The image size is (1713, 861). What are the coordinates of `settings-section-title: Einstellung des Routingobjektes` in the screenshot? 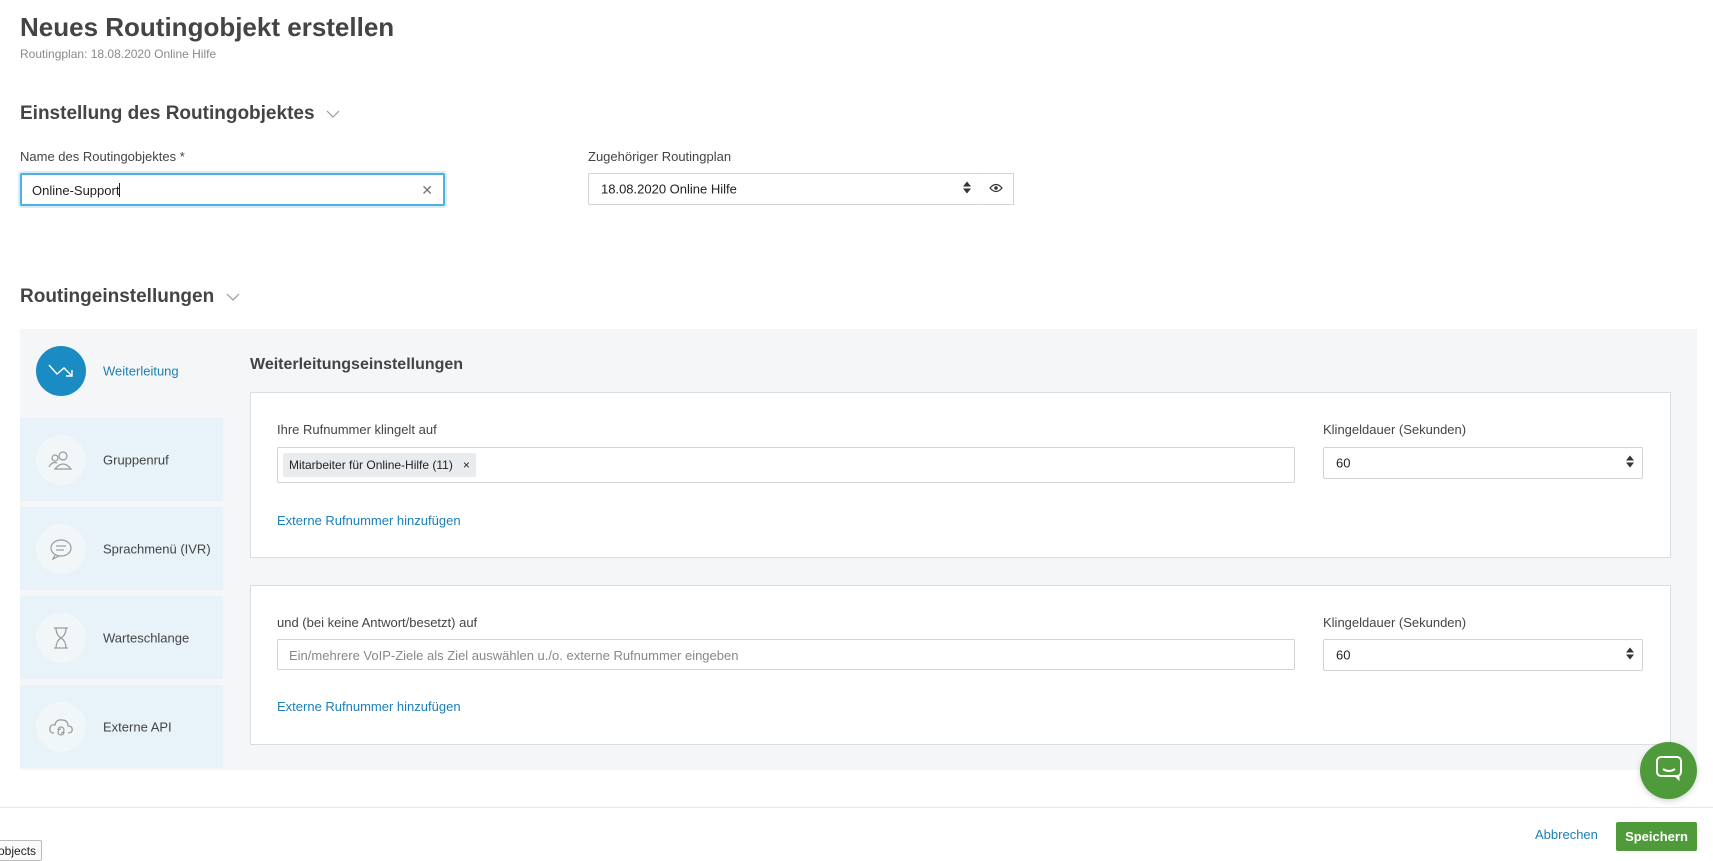 It's located at (167, 114).